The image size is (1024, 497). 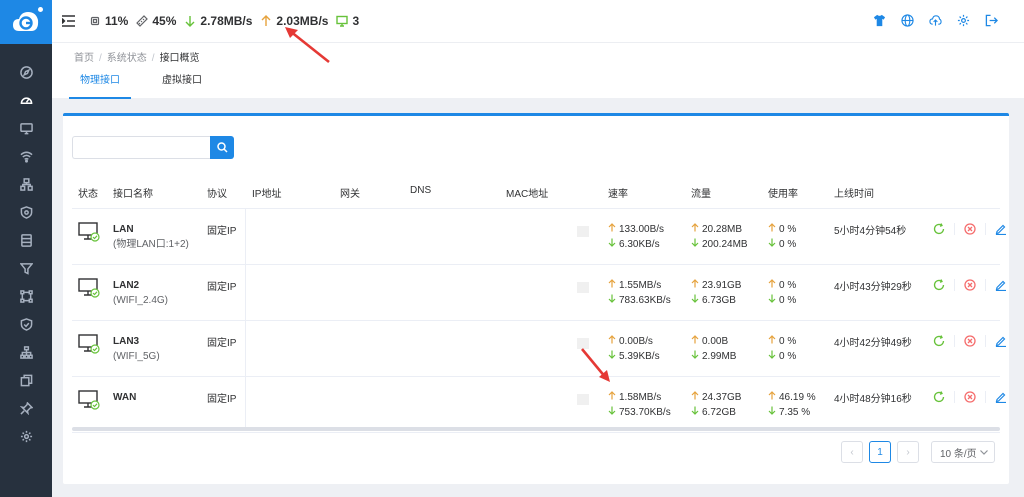 What do you see at coordinates (963, 20) in the screenshot?
I see `settings-gear-icon` at bounding box center [963, 20].